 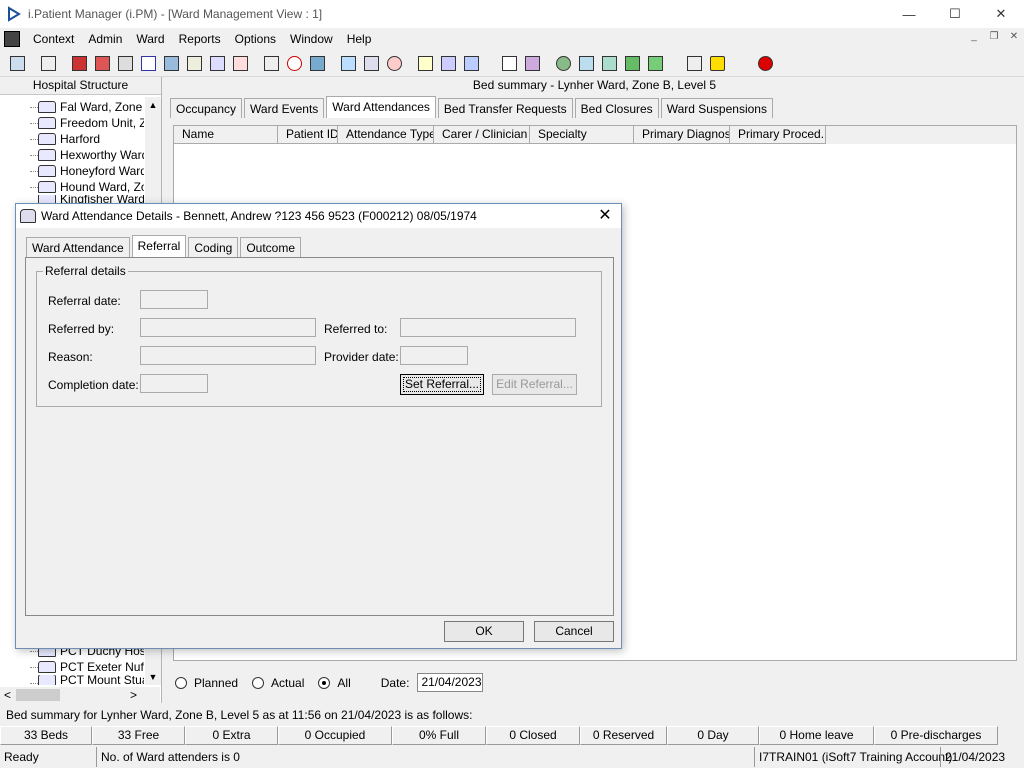 I want to click on swap-icon, so click(x=694, y=63).